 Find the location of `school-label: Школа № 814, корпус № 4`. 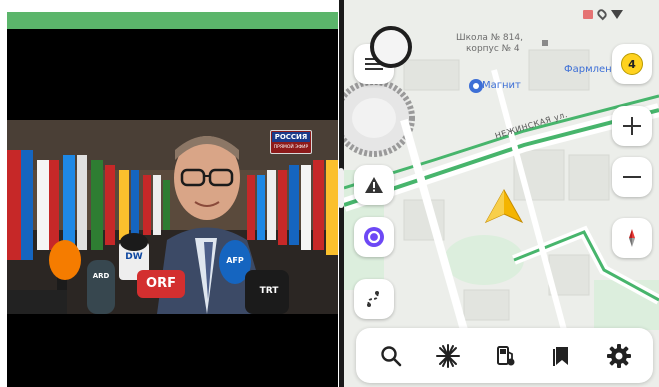

school-label: Школа № 814, корпус № 4 is located at coordinates (489, 44).